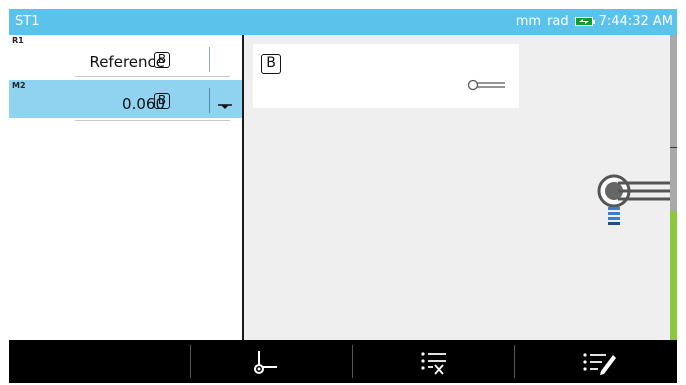 The width and height of the screenshot is (686, 385). What do you see at coordinates (673, 275) in the screenshot?
I see `scale-ok-zone` at bounding box center [673, 275].